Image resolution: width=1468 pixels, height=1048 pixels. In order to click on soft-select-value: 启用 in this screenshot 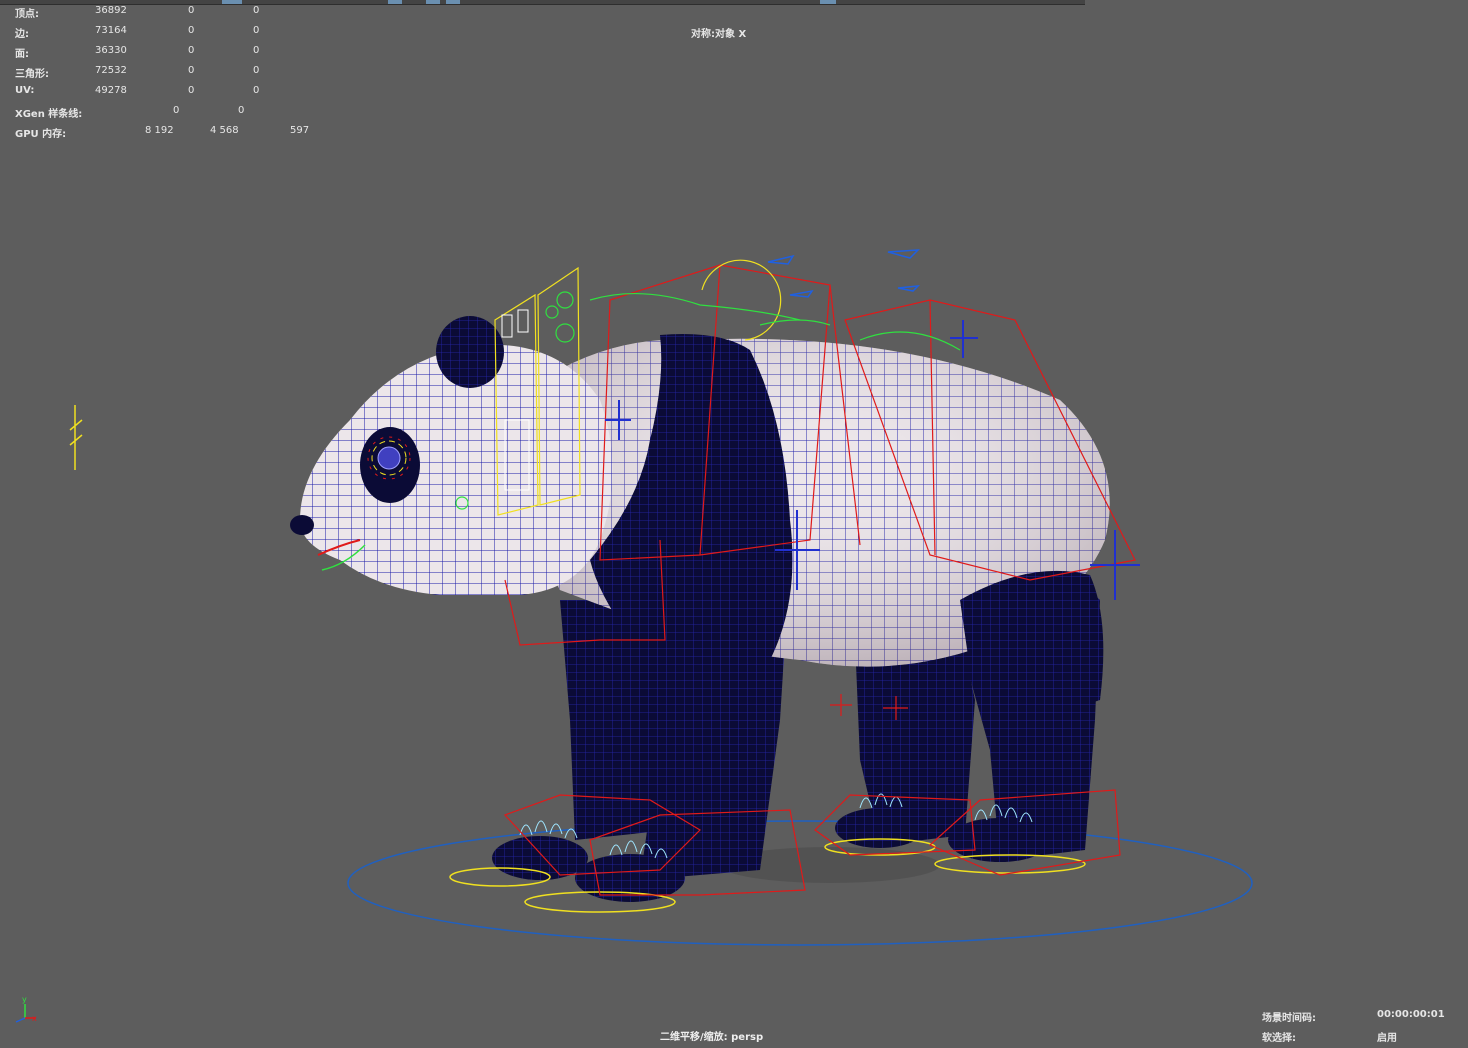, I will do `click(1387, 1038)`.